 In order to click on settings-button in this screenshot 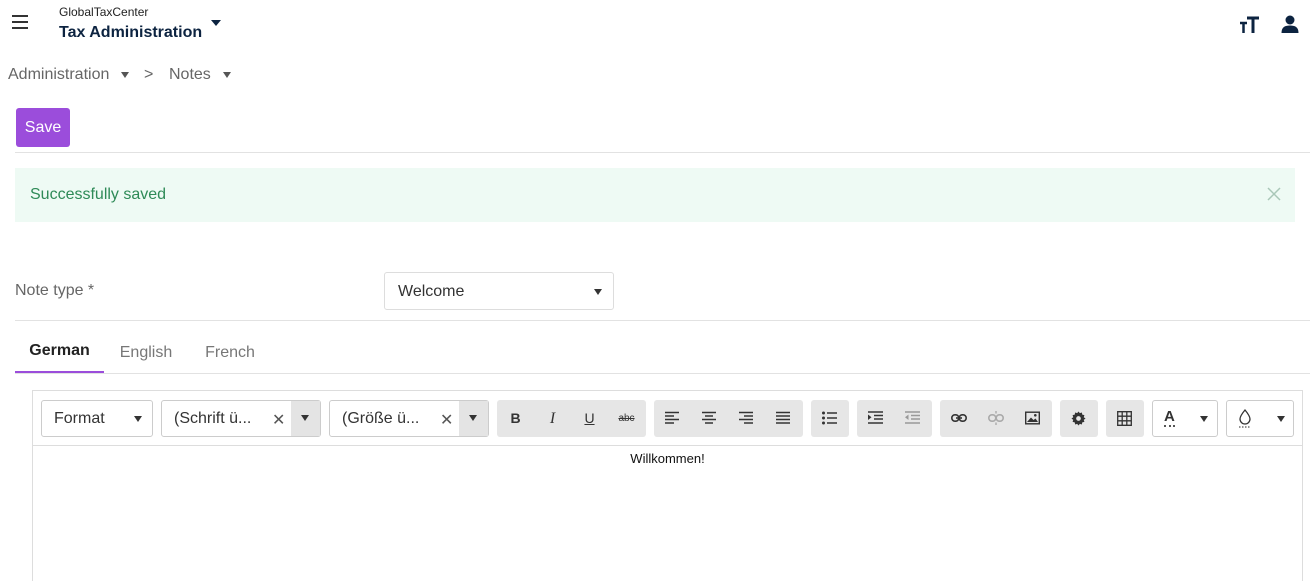, I will do `click(1078, 418)`.